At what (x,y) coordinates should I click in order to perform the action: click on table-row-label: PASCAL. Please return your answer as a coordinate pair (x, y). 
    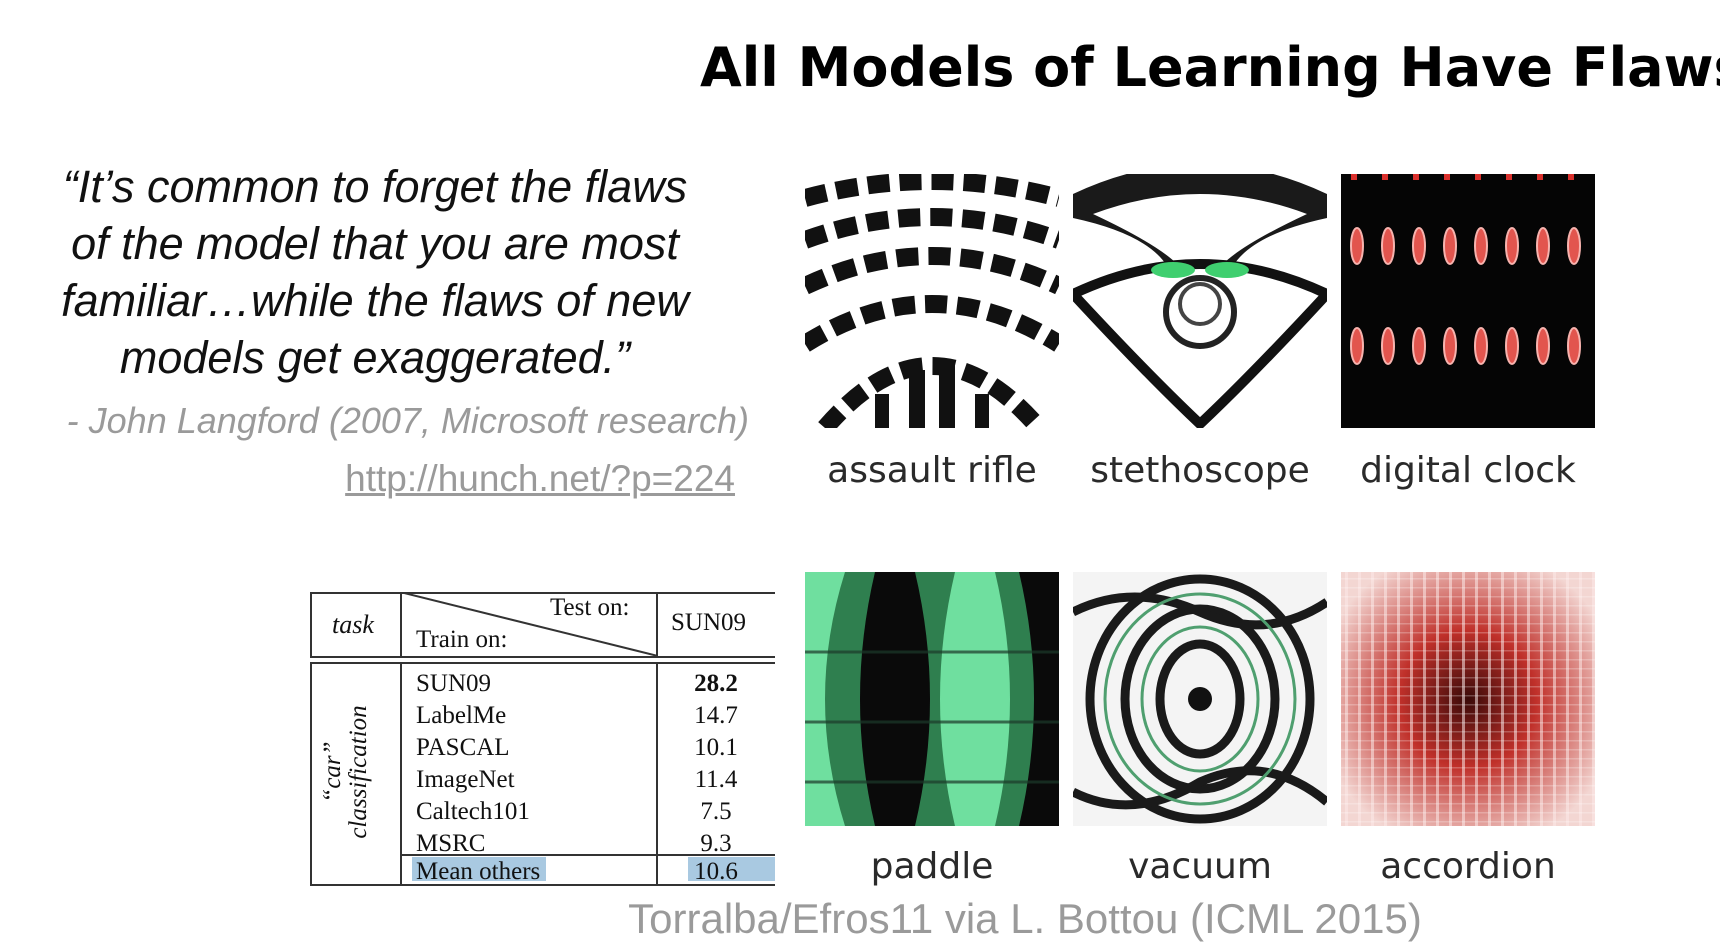
    Looking at the image, I should click on (463, 747).